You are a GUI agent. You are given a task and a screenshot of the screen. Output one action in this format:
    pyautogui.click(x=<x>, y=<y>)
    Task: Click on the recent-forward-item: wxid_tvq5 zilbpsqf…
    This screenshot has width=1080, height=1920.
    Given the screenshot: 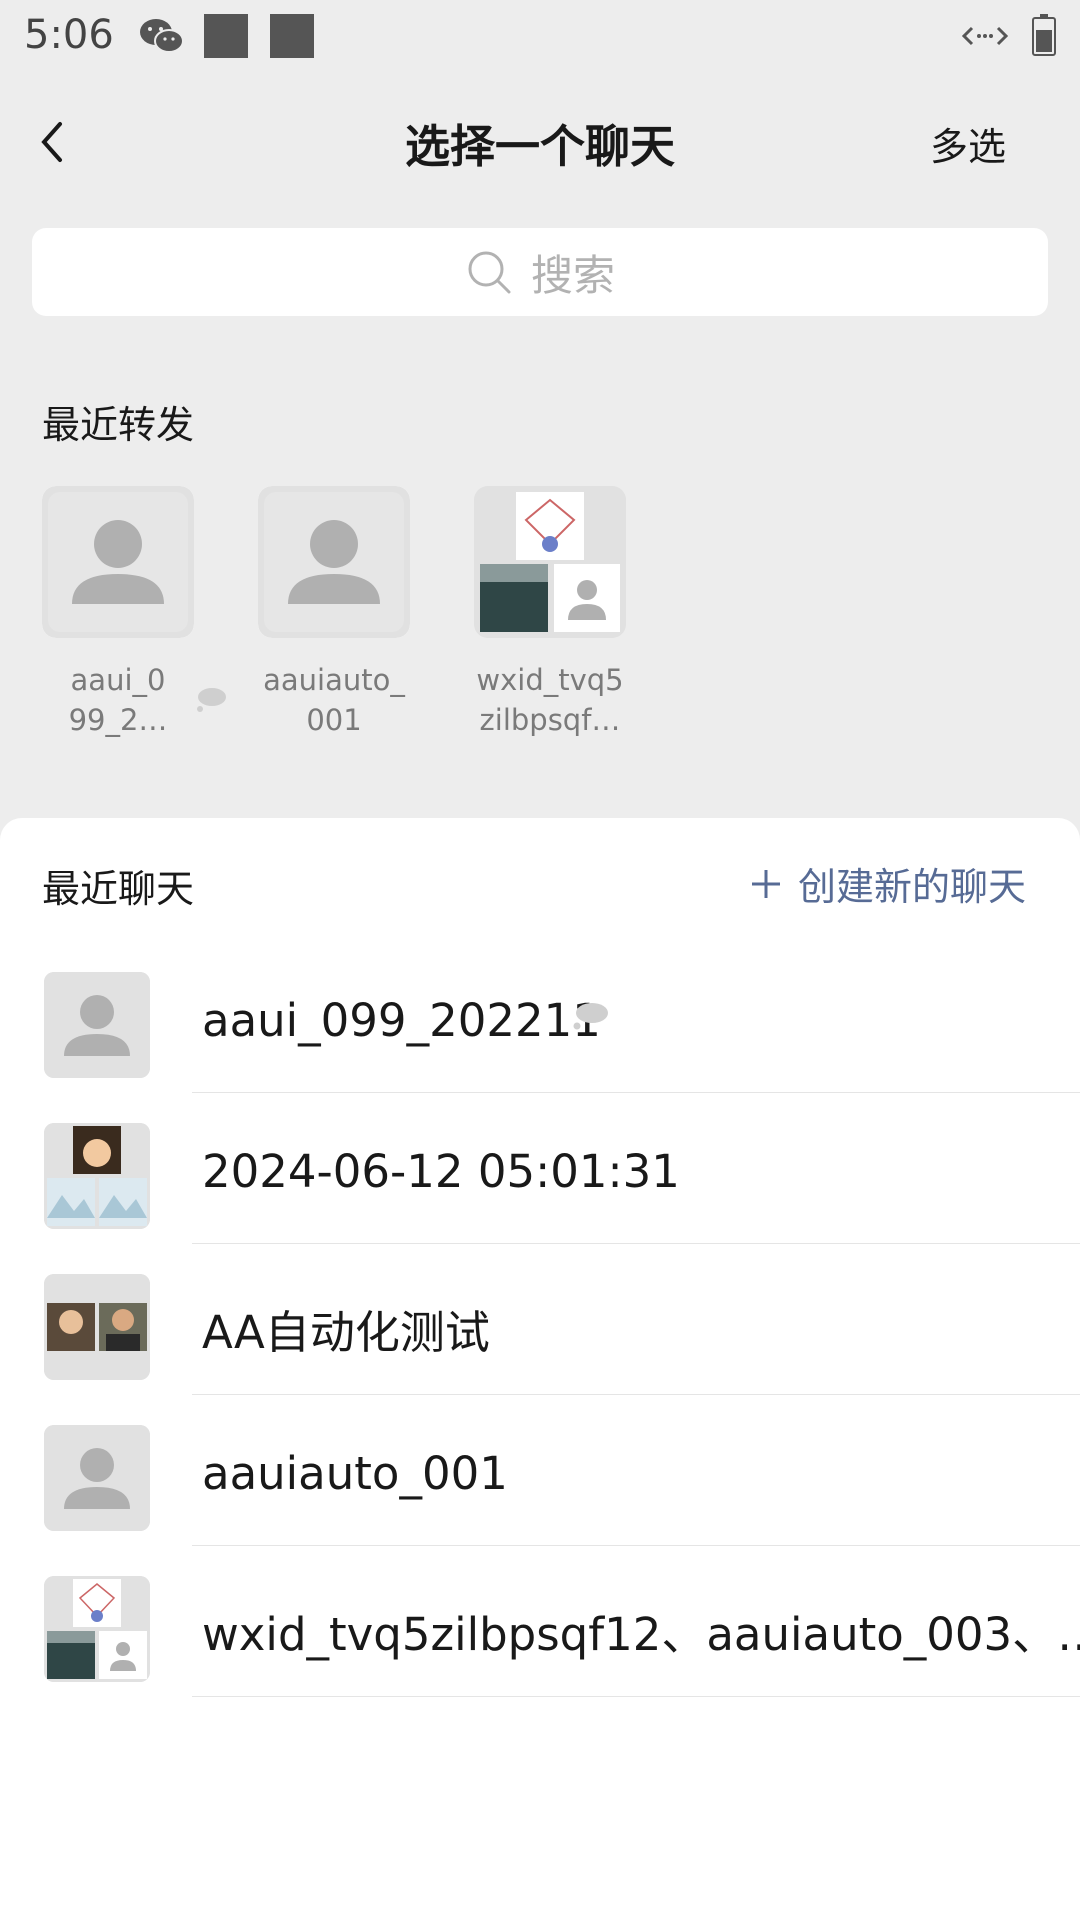 What is the action you would take?
    pyautogui.click(x=550, y=613)
    